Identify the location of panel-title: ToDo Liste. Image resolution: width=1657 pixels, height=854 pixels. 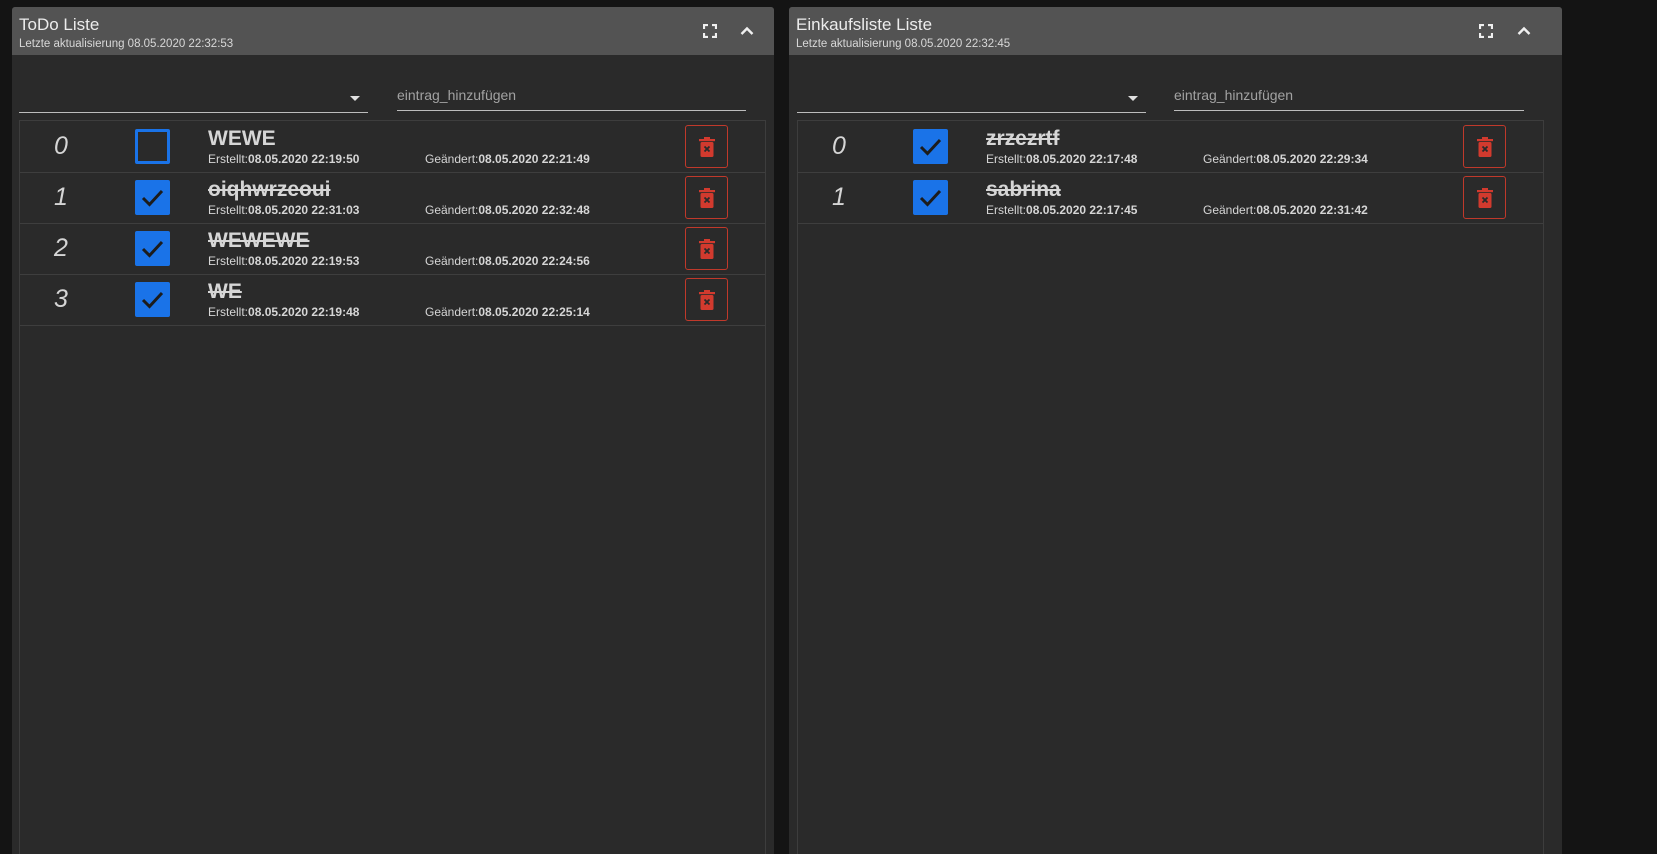
(59, 24).